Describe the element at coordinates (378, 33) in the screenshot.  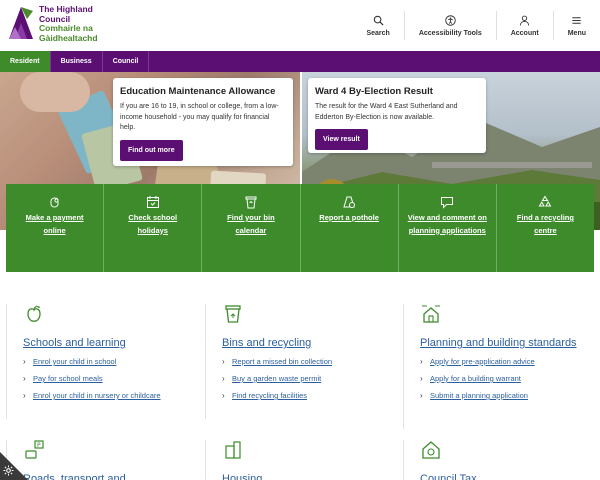
I see `search-label: Search` at that location.